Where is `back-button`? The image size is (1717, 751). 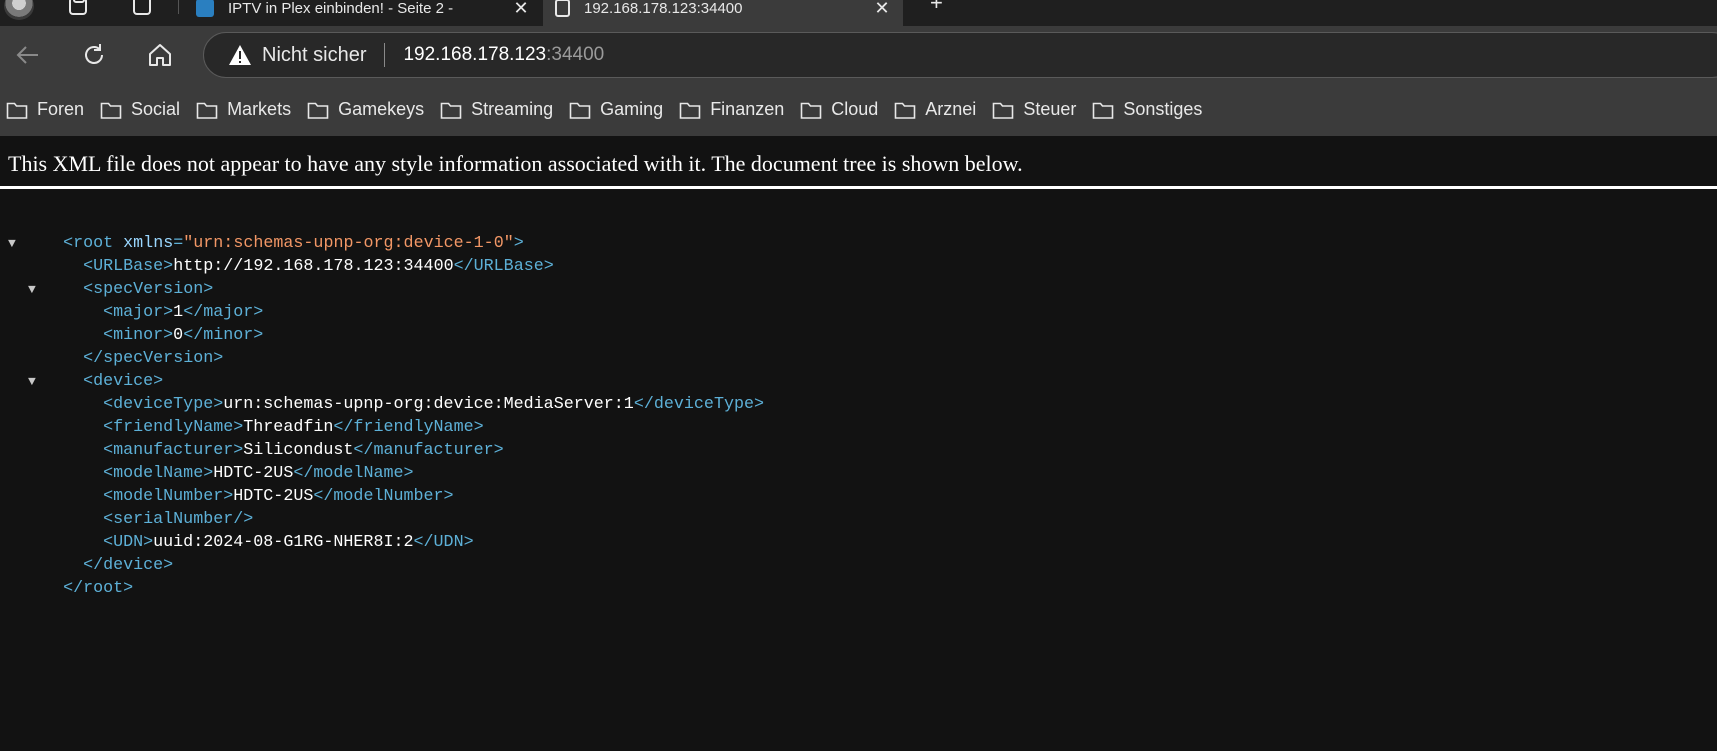 back-button is located at coordinates (28, 55).